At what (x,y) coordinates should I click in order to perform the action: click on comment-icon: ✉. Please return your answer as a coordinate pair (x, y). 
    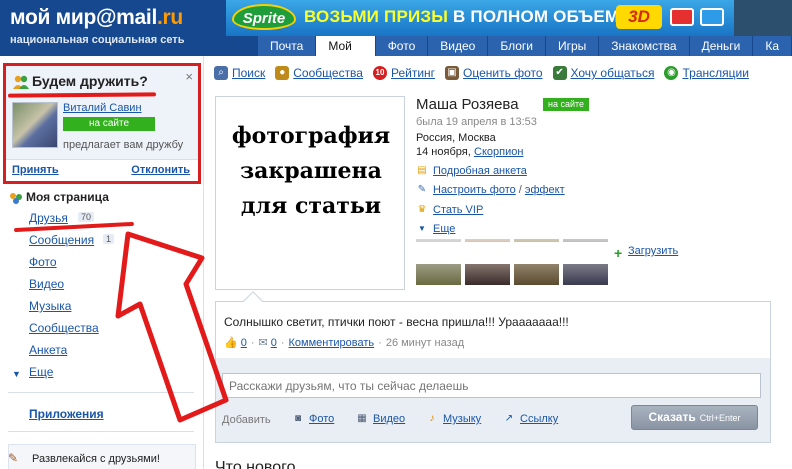
    Looking at the image, I should click on (263, 342).